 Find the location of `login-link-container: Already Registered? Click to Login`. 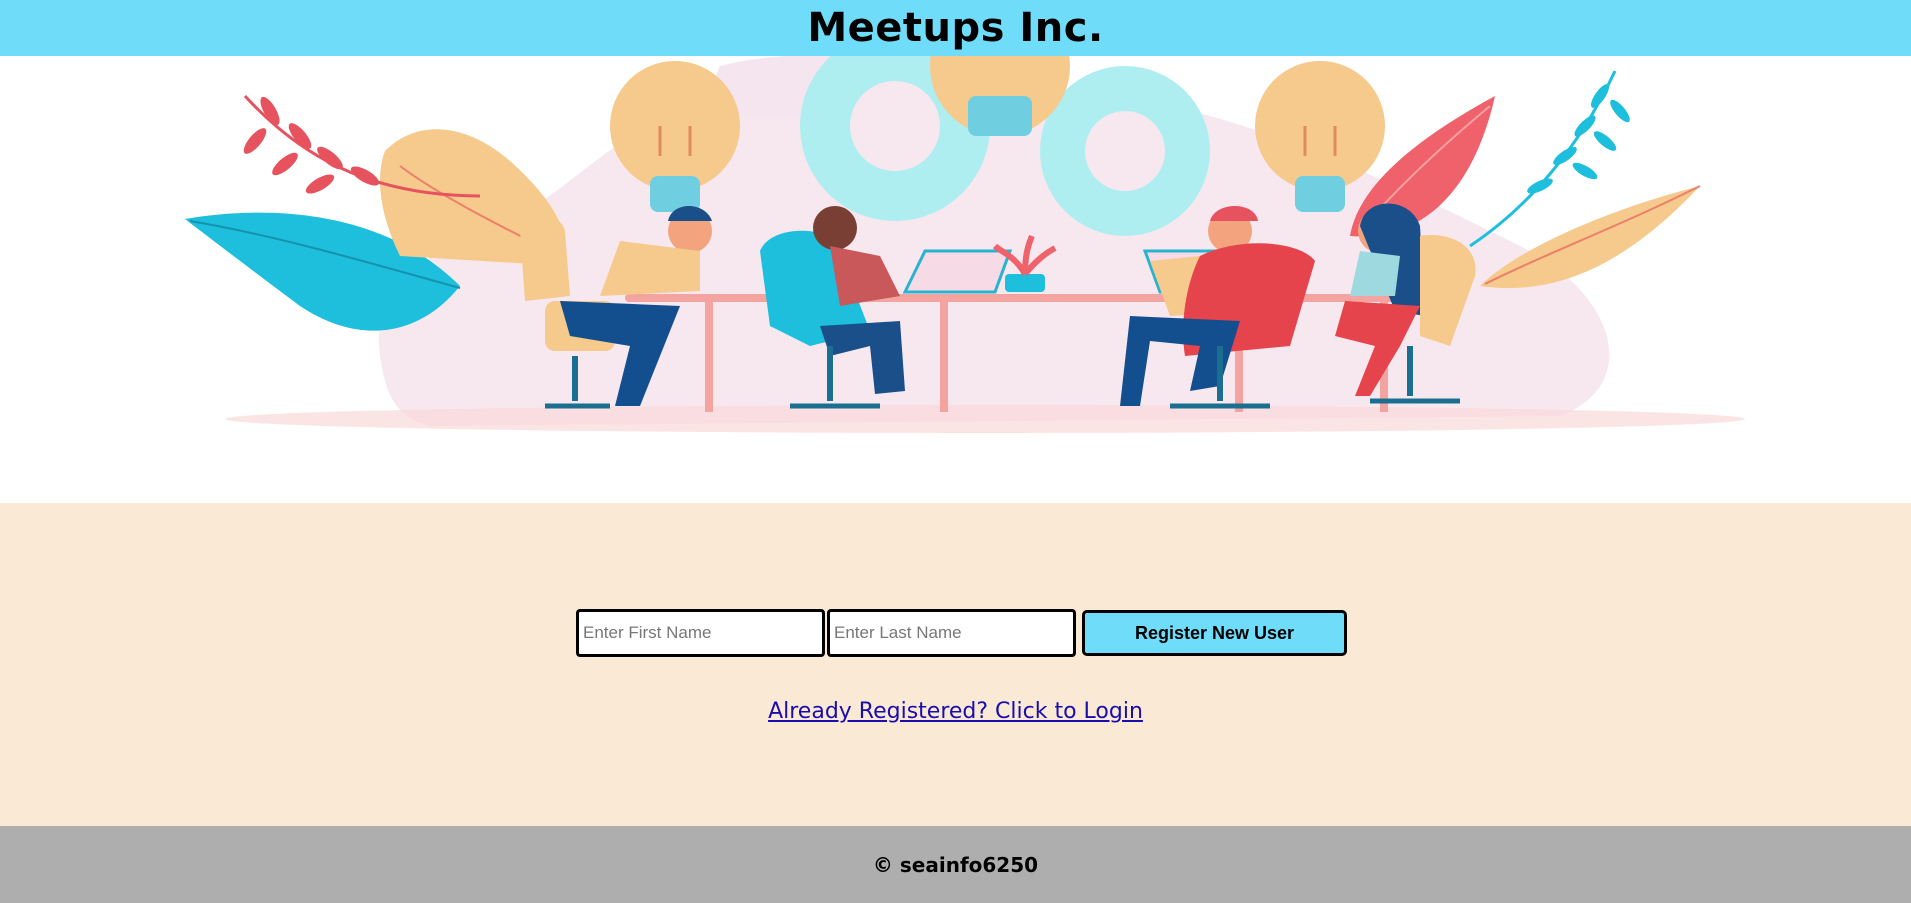

login-link-container: Already Registered? Click to Login is located at coordinates (955, 711).